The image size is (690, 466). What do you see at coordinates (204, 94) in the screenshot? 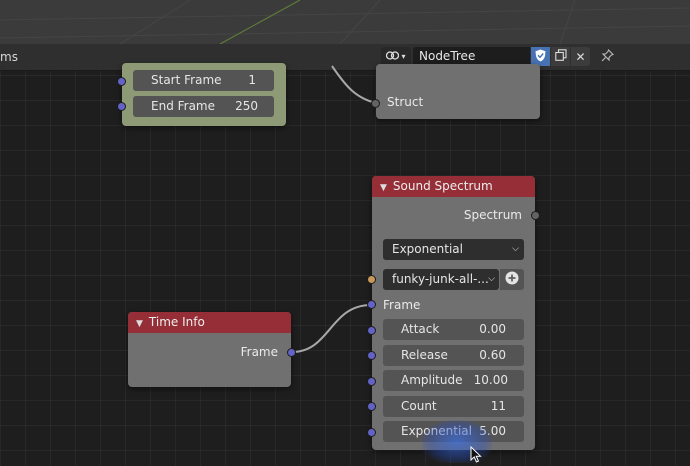
I see `frame-range-node: Start Frame 1 End Frame 250` at bounding box center [204, 94].